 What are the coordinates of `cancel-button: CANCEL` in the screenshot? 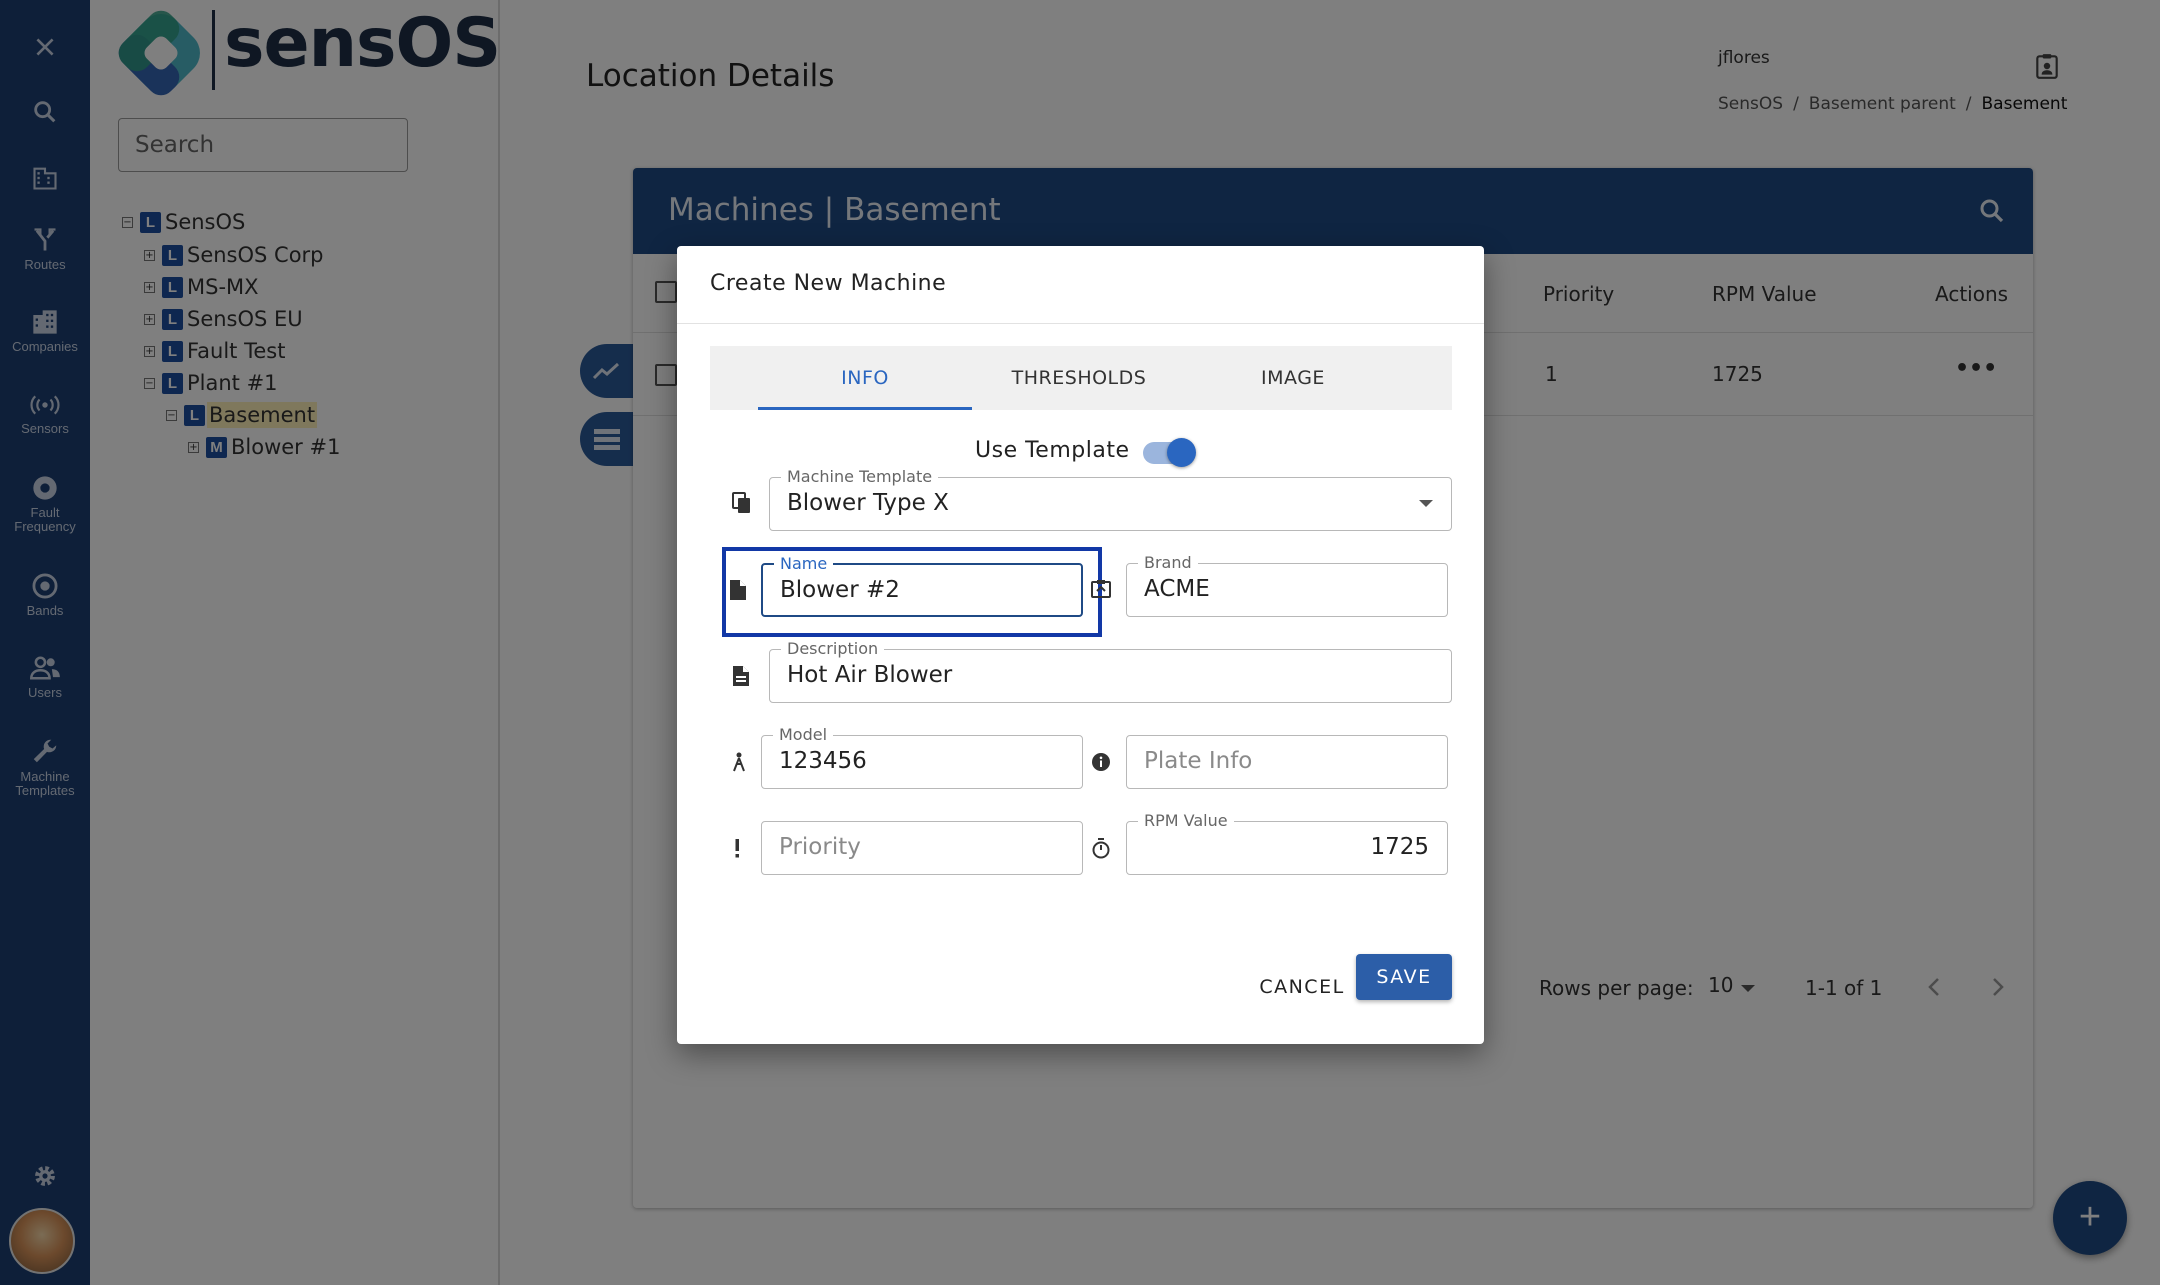 It's located at (1302, 987).